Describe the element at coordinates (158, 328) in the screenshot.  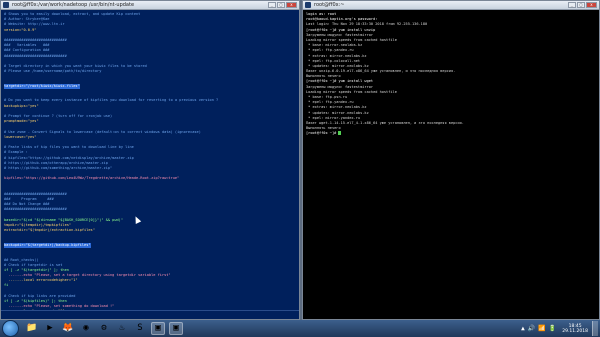
I see `putty-icon: ▣` at that location.